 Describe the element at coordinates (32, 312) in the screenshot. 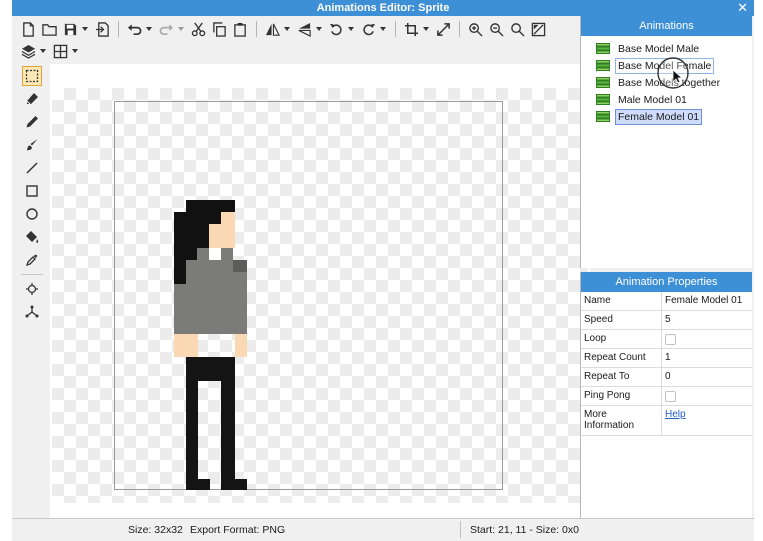

I see `attach-point-icon` at that location.